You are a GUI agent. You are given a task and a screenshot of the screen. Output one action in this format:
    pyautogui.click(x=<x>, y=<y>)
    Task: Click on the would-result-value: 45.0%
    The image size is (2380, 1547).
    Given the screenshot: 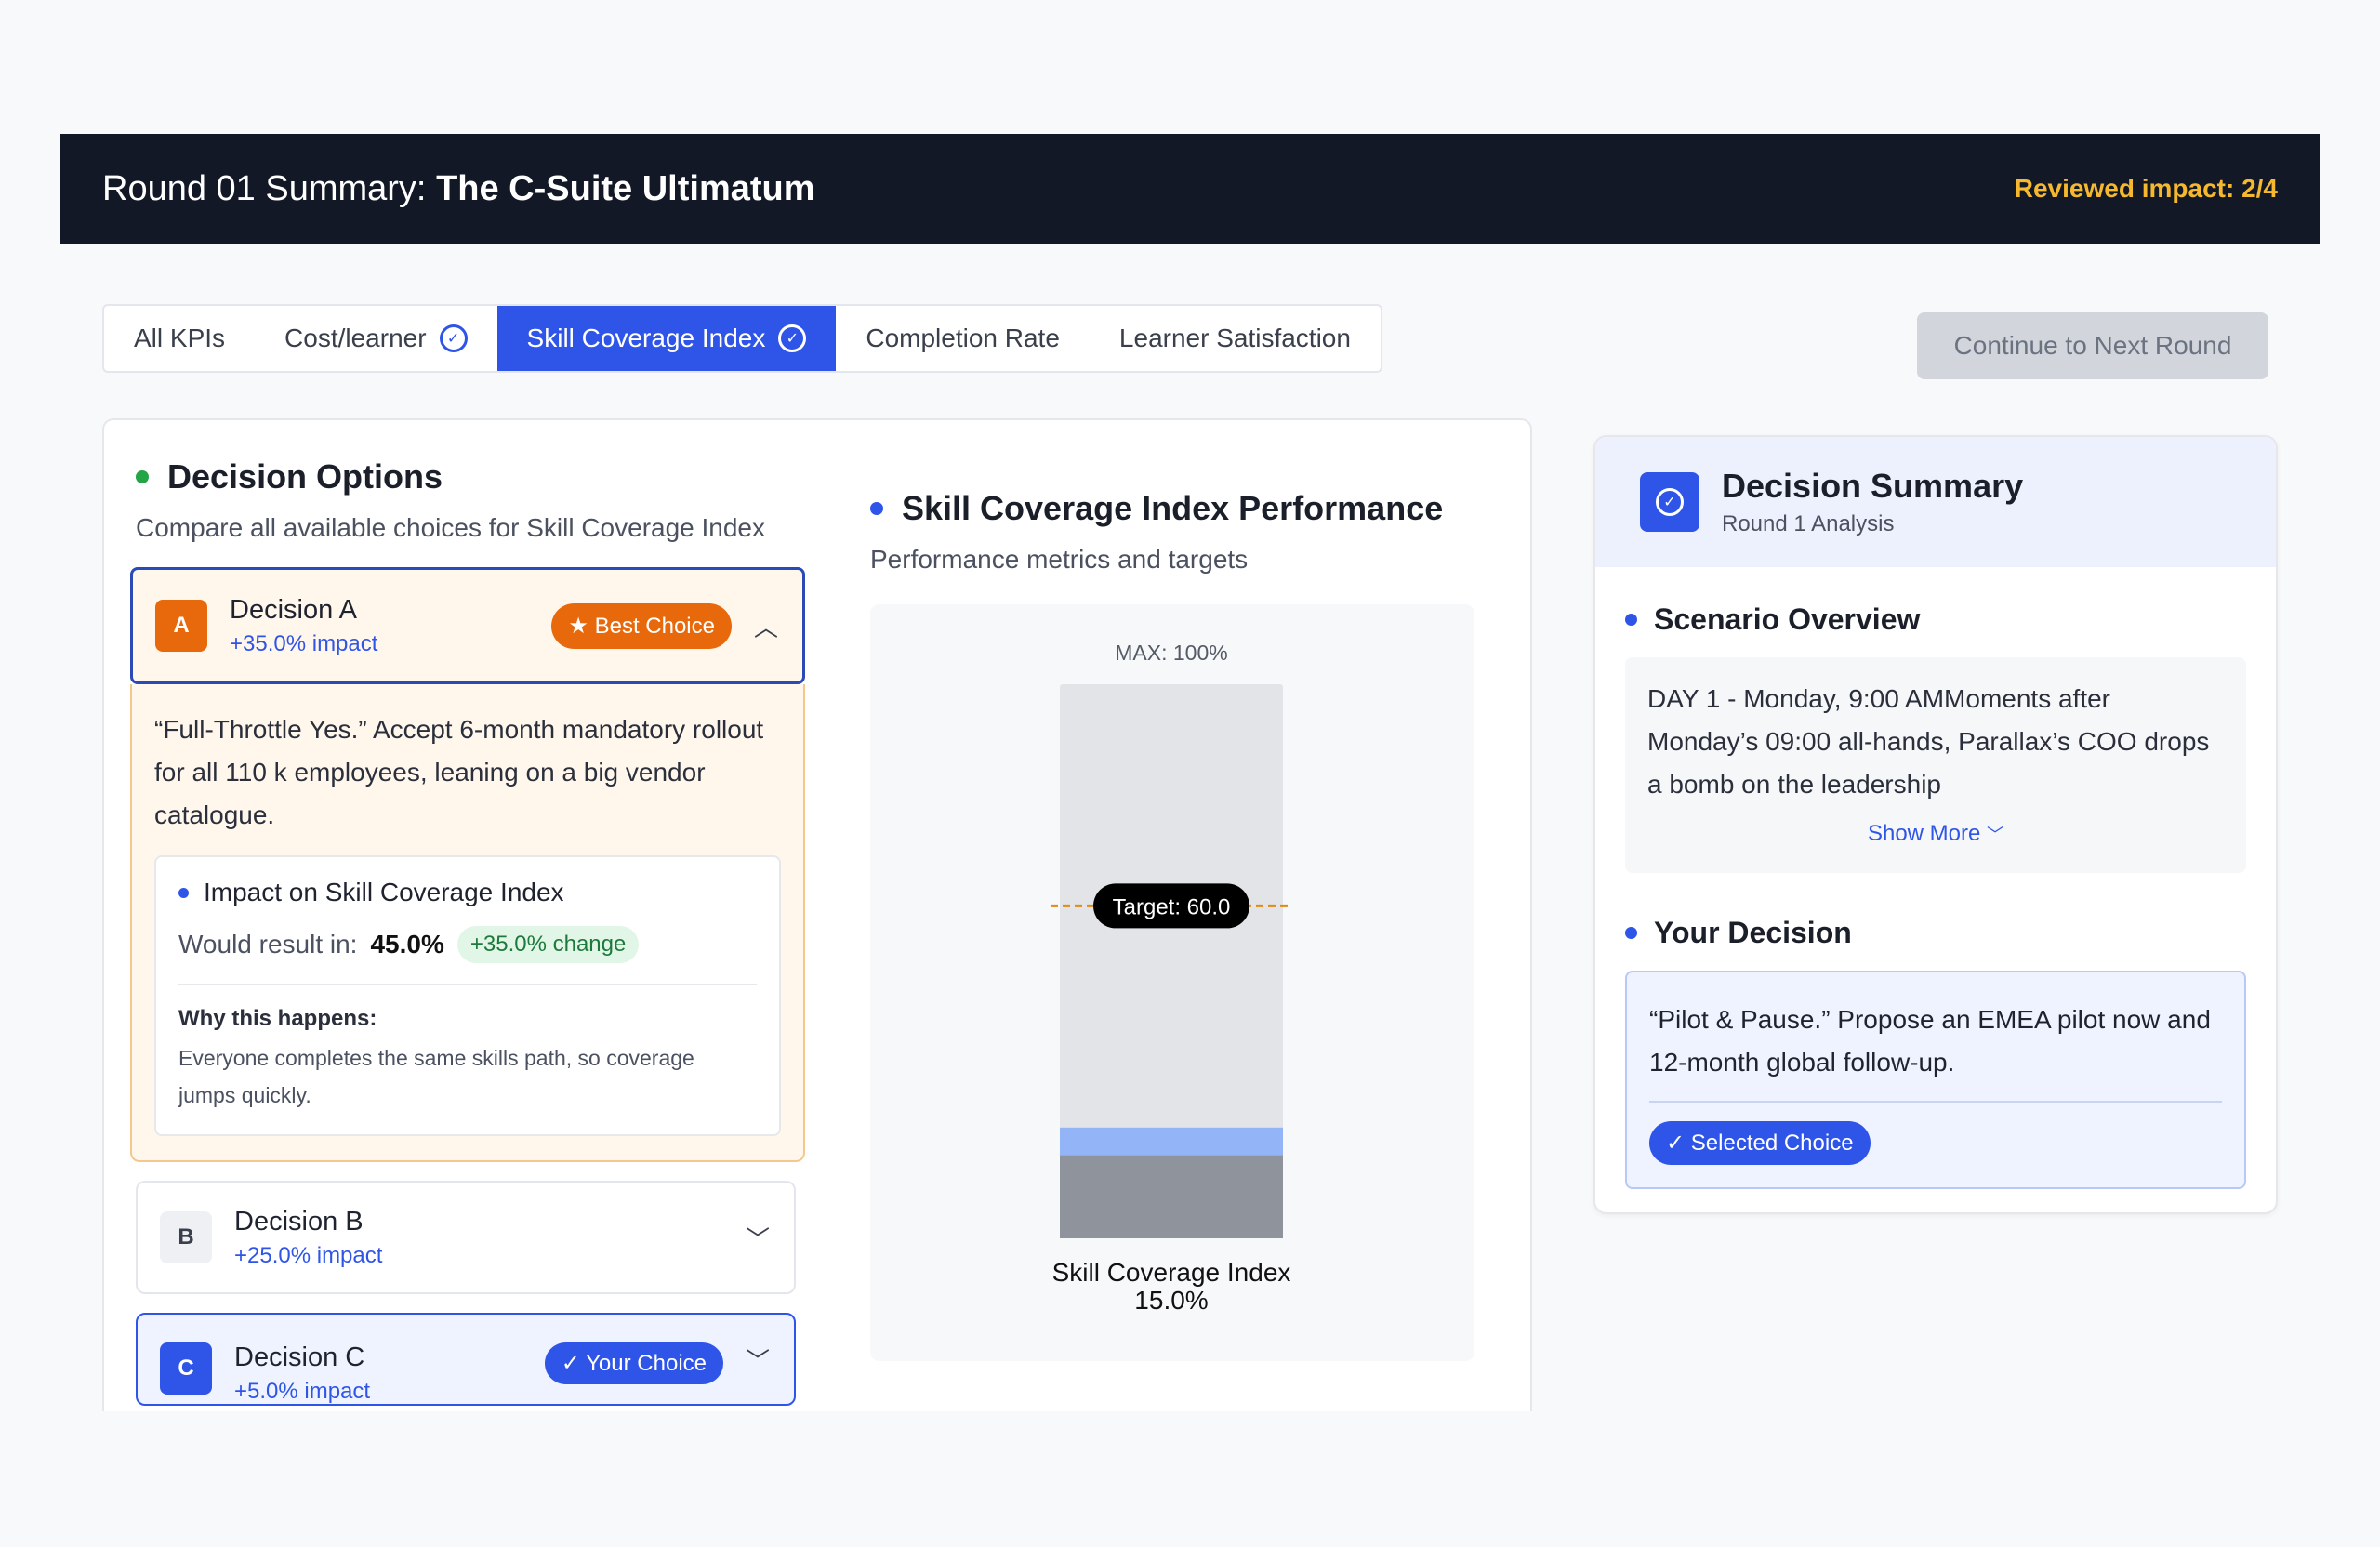 What is the action you would take?
    pyautogui.click(x=407, y=944)
    